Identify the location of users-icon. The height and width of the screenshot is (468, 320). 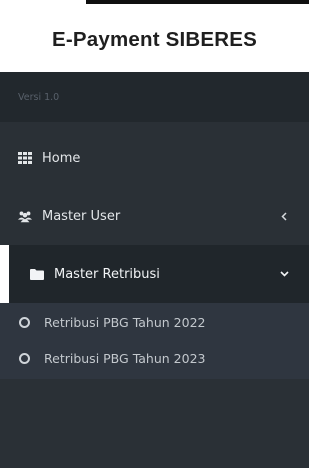
(25, 216).